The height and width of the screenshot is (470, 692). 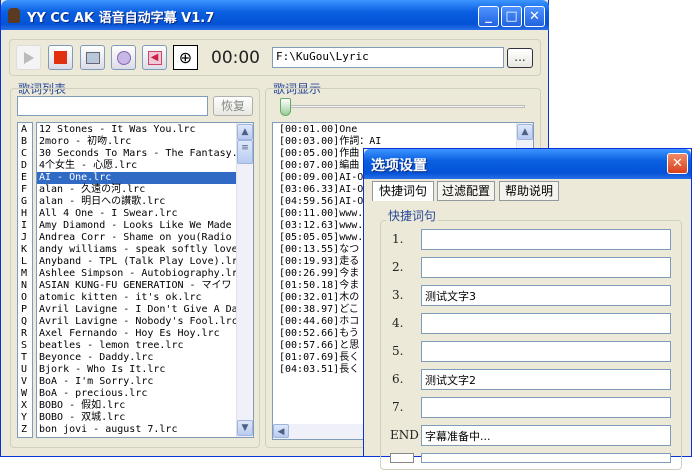 I want to click on song-list-item: Avril Lavigne - I Don't Give A Da, so click(x=137, y=310).